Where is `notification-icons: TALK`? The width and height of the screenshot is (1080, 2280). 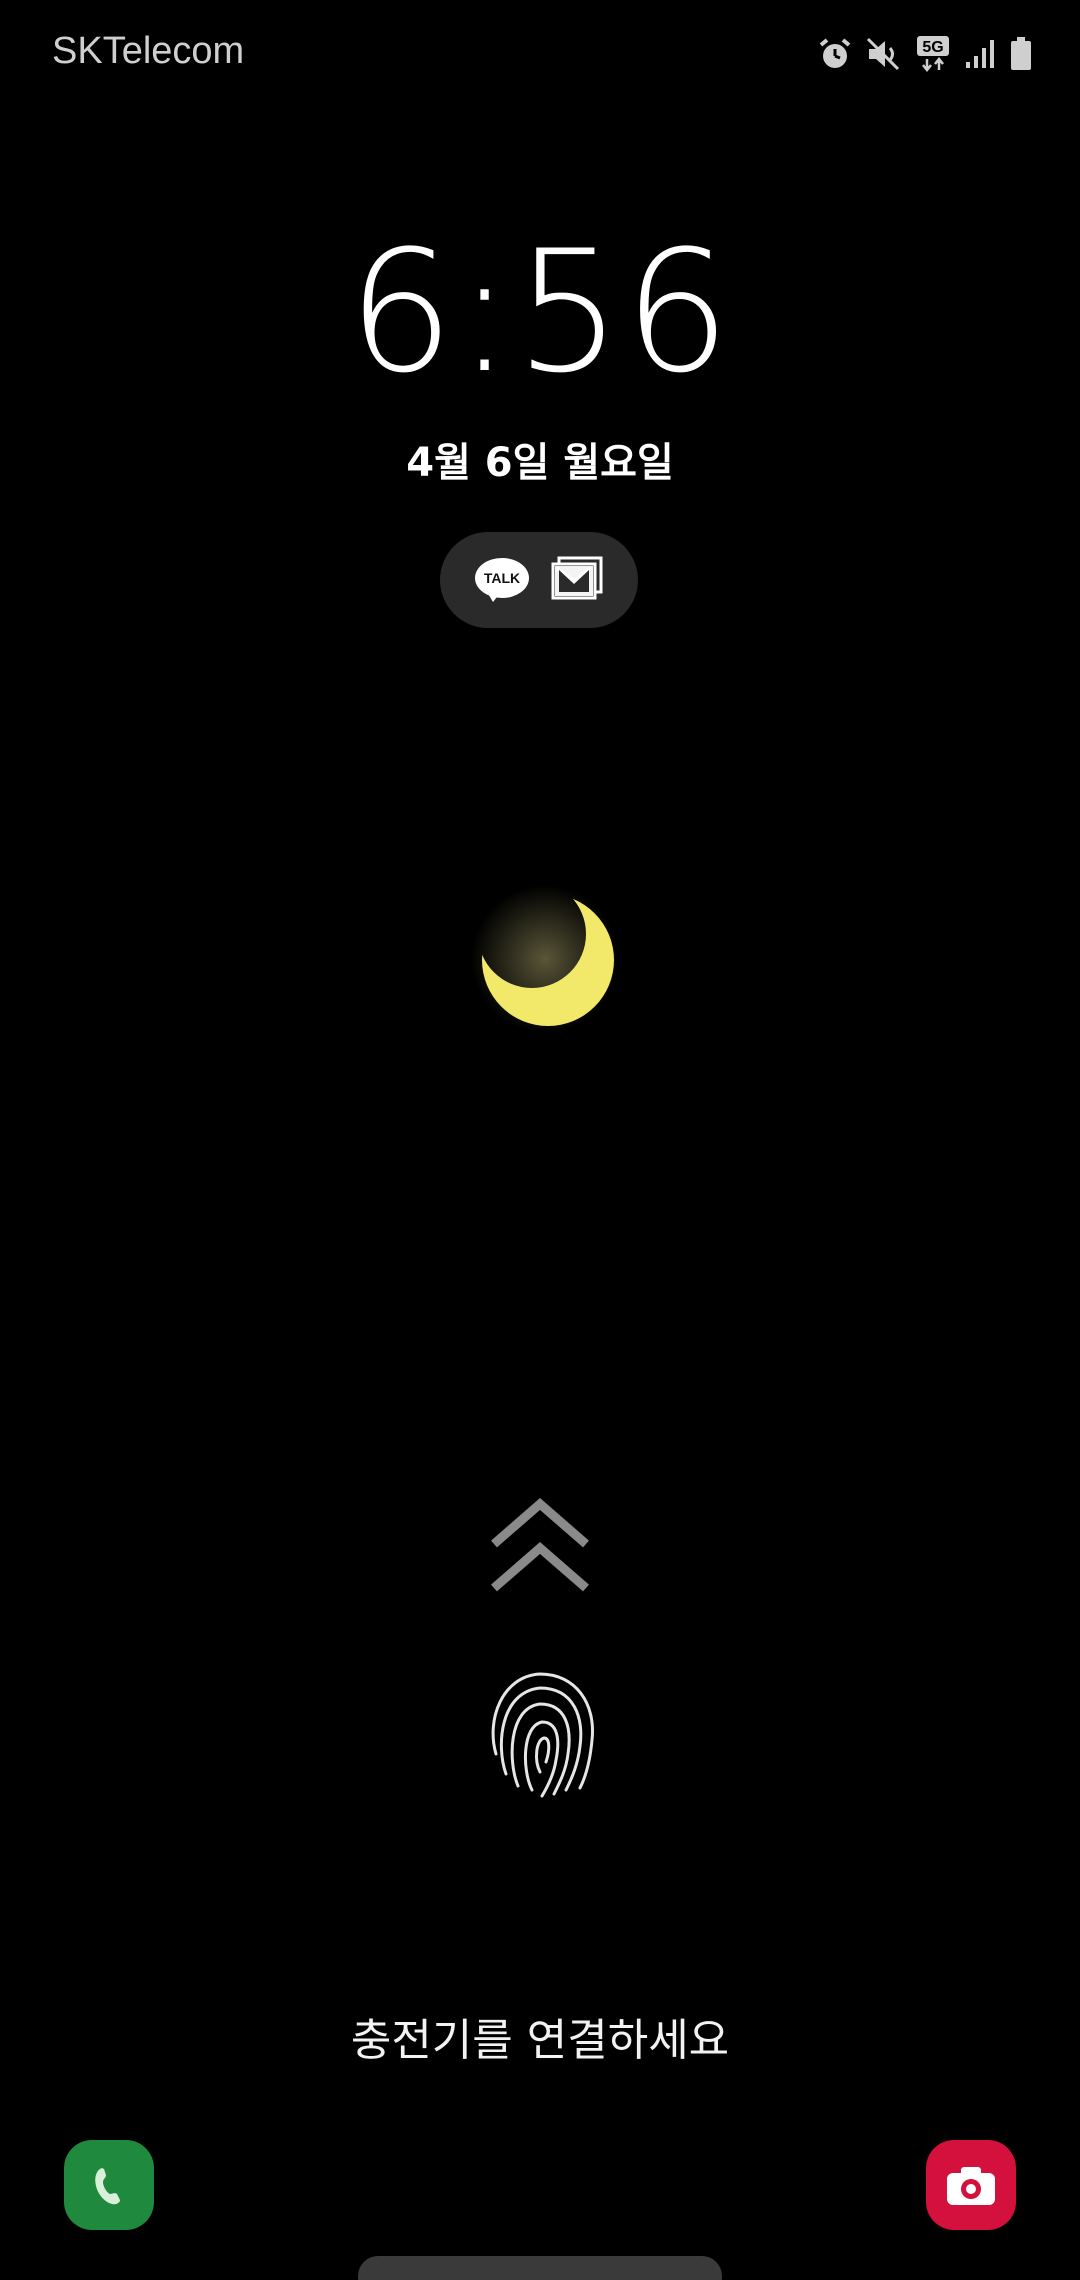
notification-icons: TALK is located at coordinates (539, 580).